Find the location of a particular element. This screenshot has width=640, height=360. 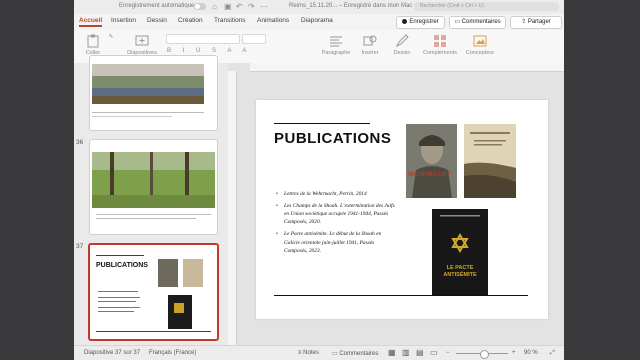

slideshow-view-icon: ▭ is located at coordinates (434, 352).